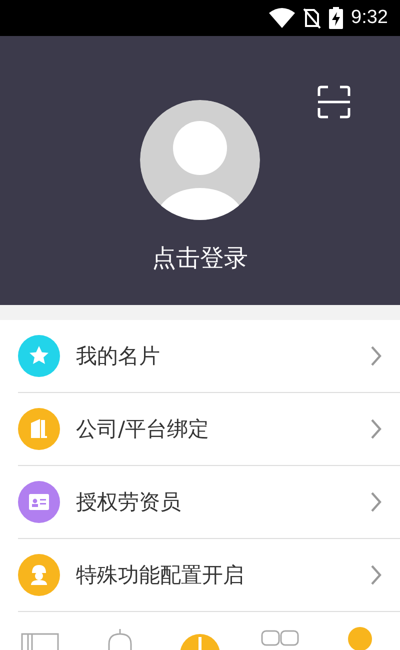  I want to click on avatar-icon, so click(200, 160).